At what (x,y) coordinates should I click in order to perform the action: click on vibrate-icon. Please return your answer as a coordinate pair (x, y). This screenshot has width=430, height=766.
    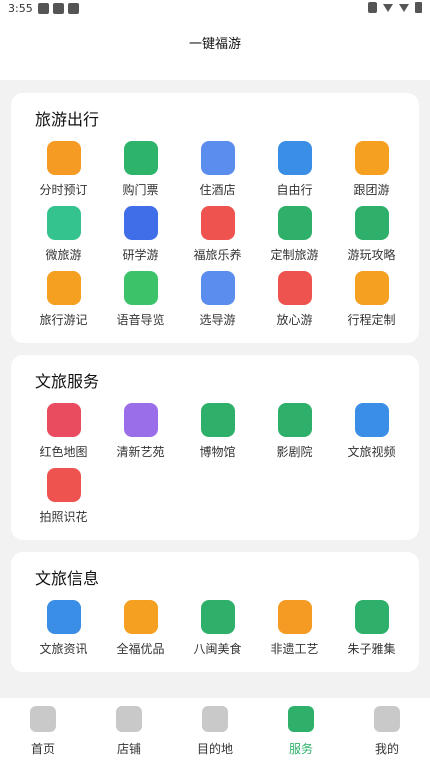
    Looking at the image, I should click on (372, 7).